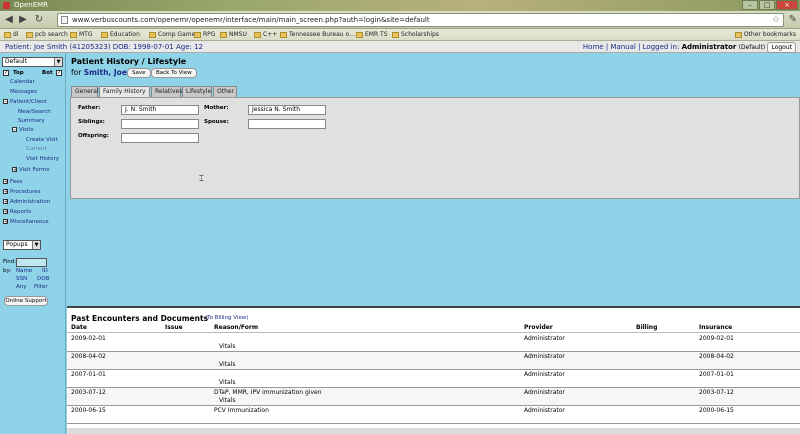 The height and width of the screenshot is (434, 800). Describe the element at coordinates (59, 73) in the screenshot. I see `bot-checkbox: ✓` at that location.